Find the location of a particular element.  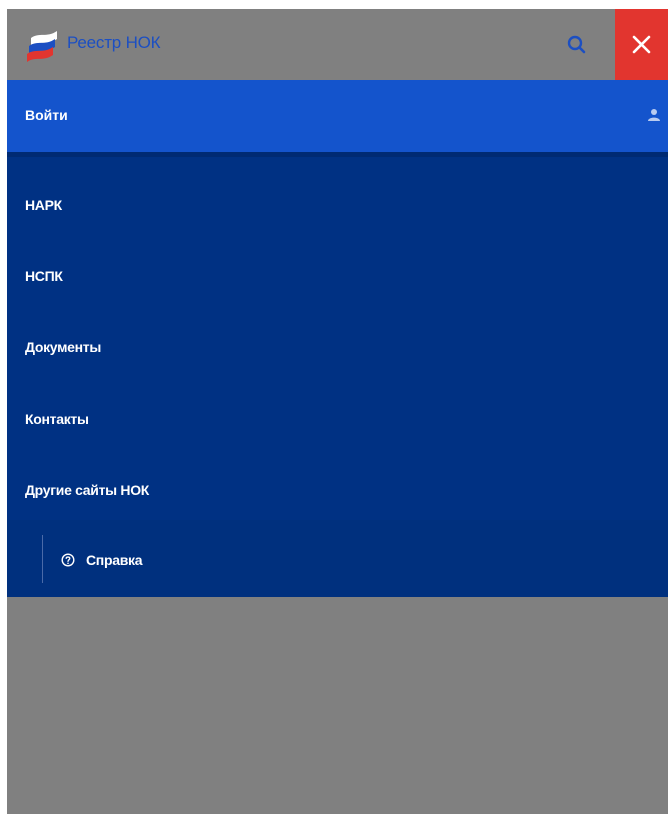

close-menu-button is located at coordinates (641, 44).